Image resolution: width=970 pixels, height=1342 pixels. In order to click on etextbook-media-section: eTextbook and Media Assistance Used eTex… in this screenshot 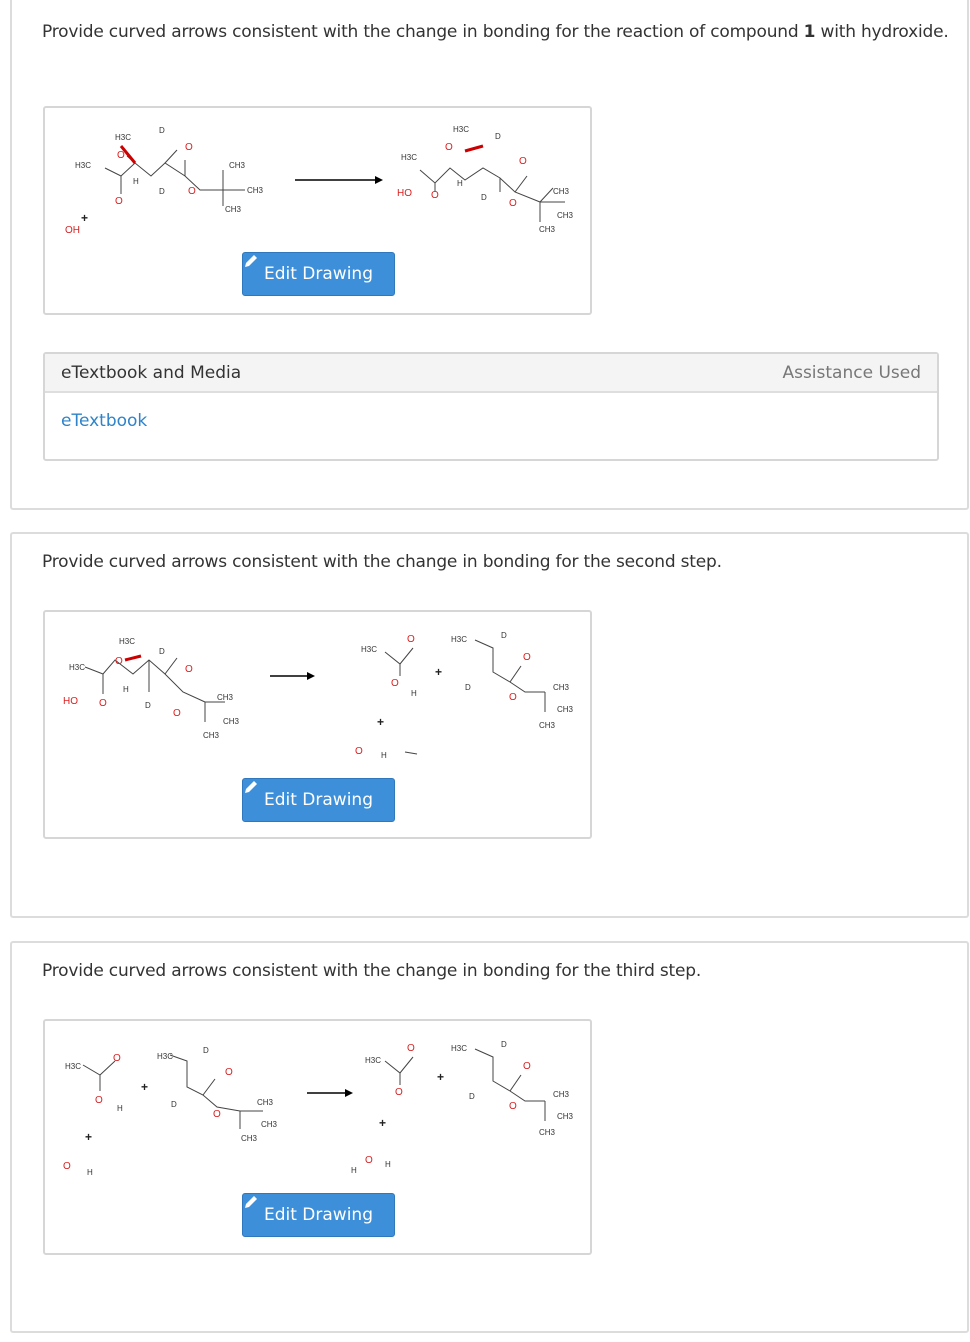, I will do `click(491, 406)`.